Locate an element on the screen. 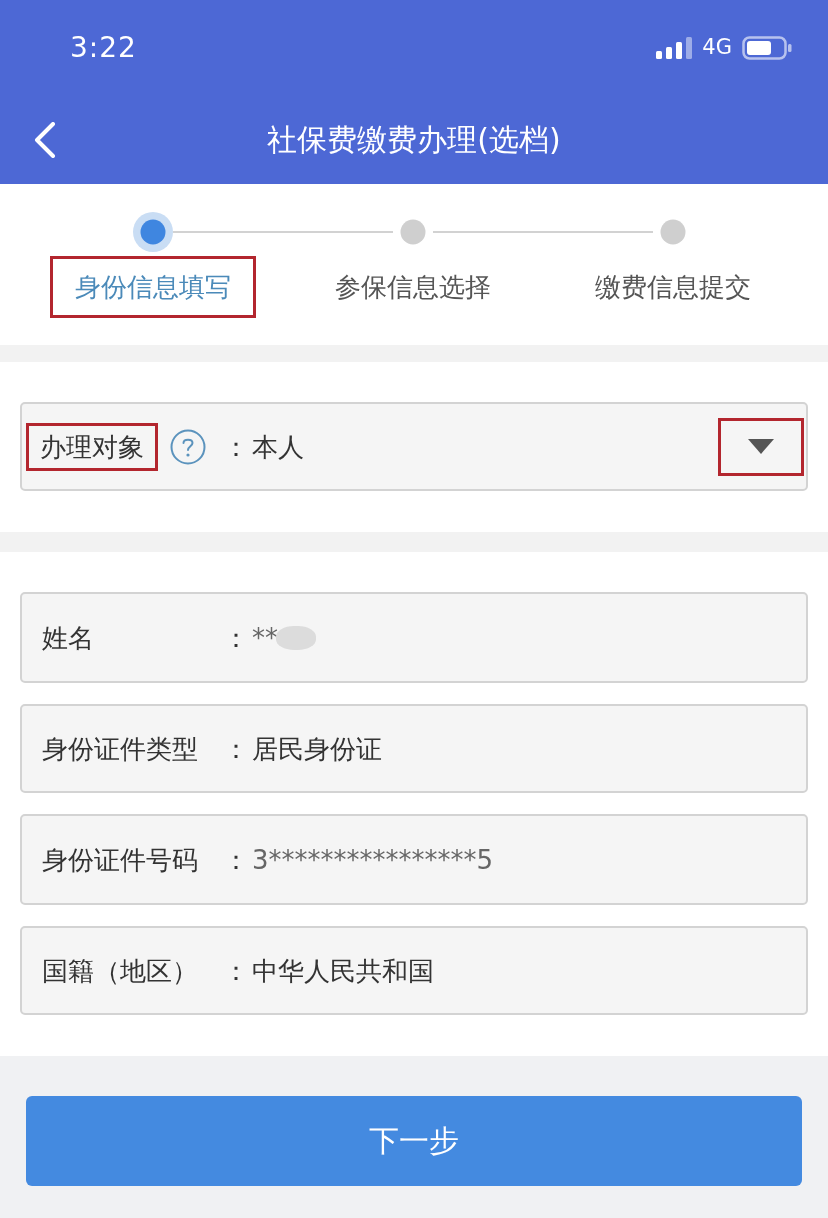 The image size is (828, 1218). field-value: 3****************5 is located at coordinates (373, 859).